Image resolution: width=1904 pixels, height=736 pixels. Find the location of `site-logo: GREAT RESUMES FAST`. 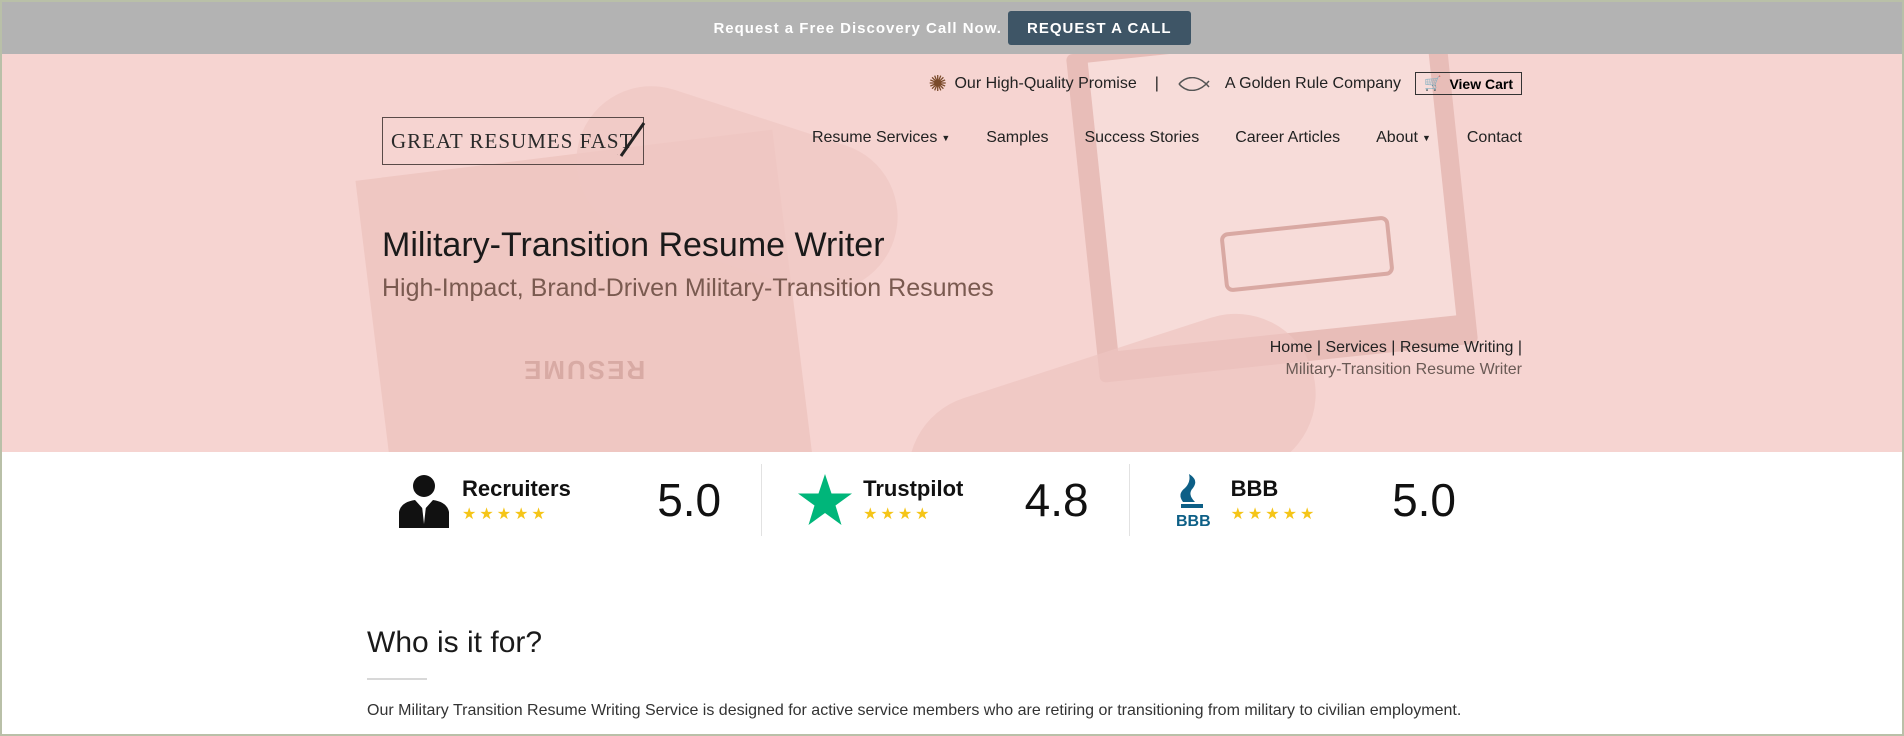

site-logo: GREAT RESUMES FAST is located at coordinates (514, 141).